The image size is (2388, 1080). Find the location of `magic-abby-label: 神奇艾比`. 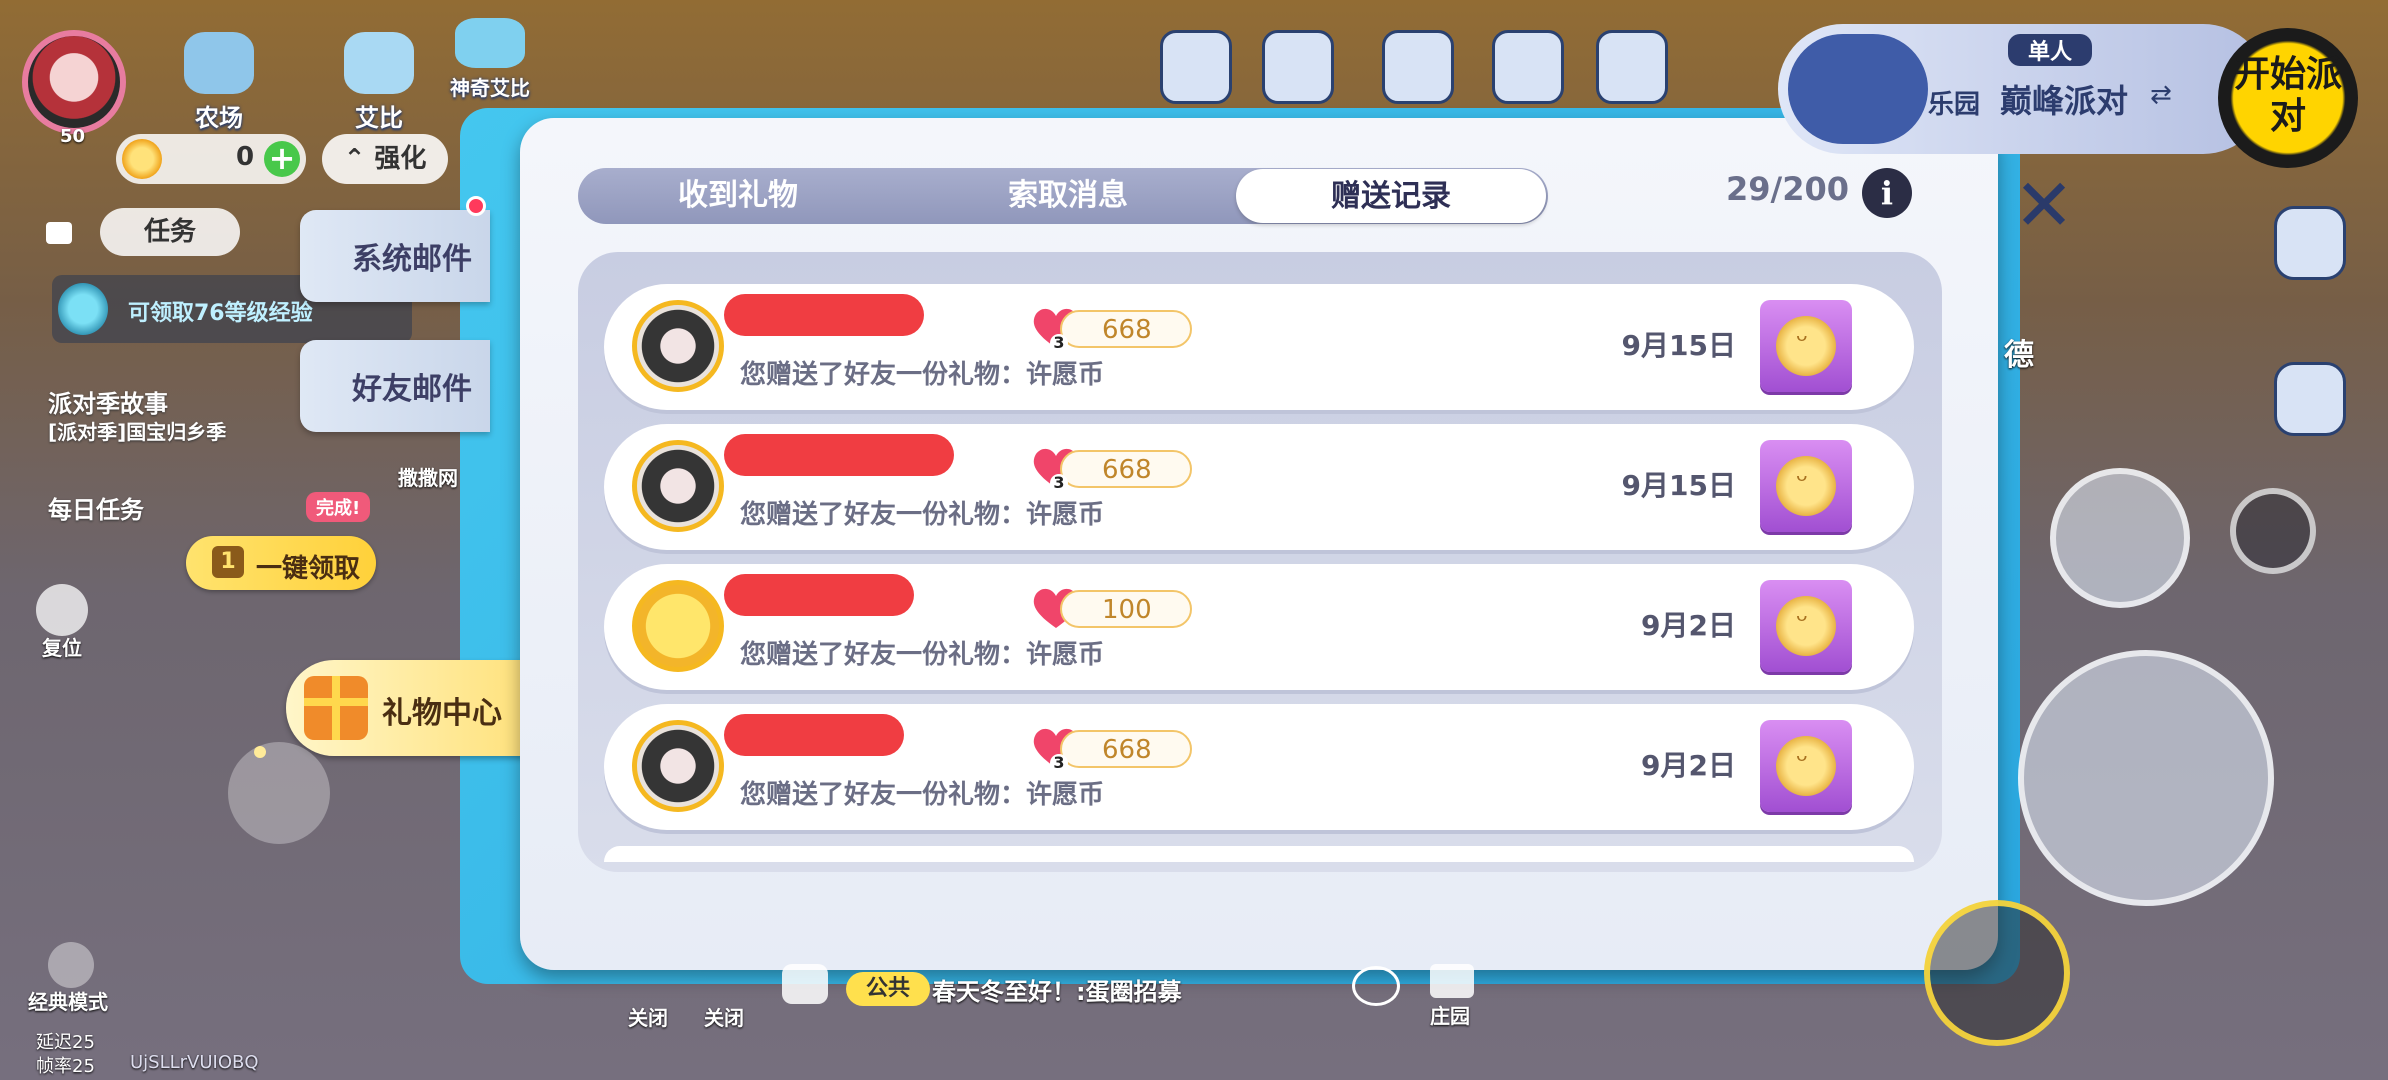

magic-abby-label: 神奇艾比 is located at coordinates (490, 88).